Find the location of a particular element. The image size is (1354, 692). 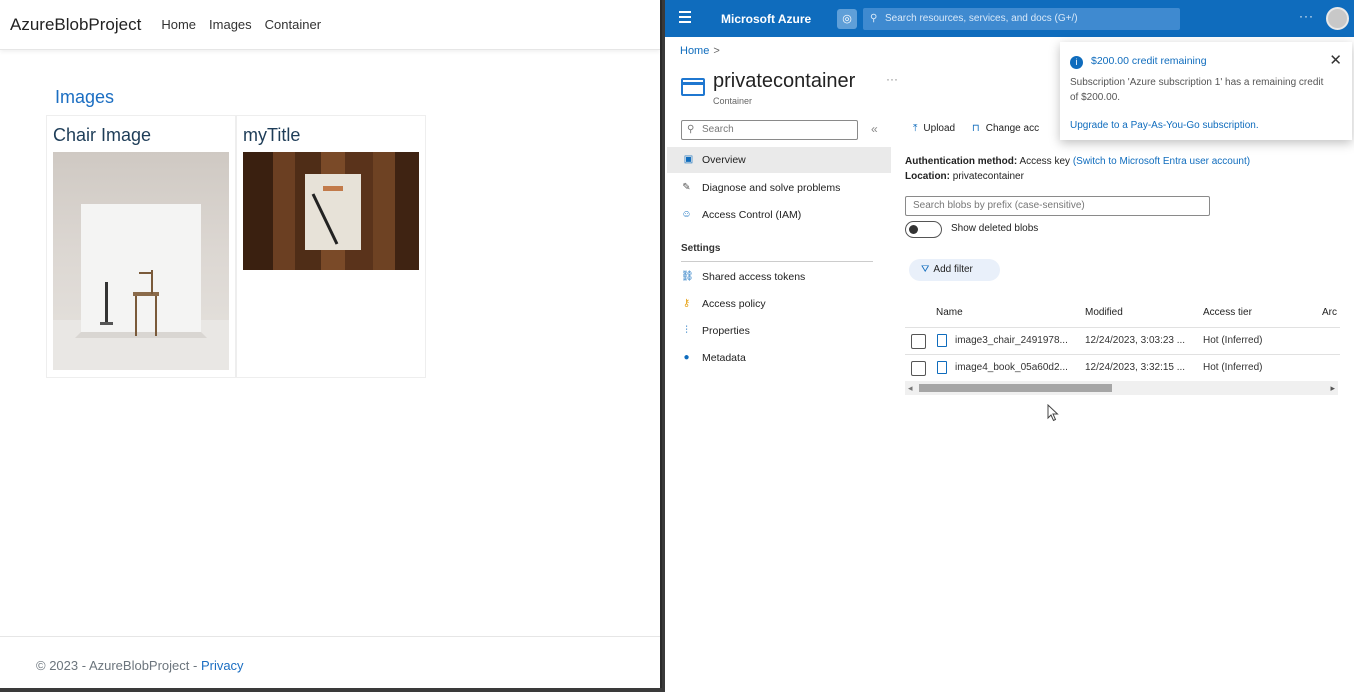

location: Location: privatecontainer is located at coordinates (964, 176).